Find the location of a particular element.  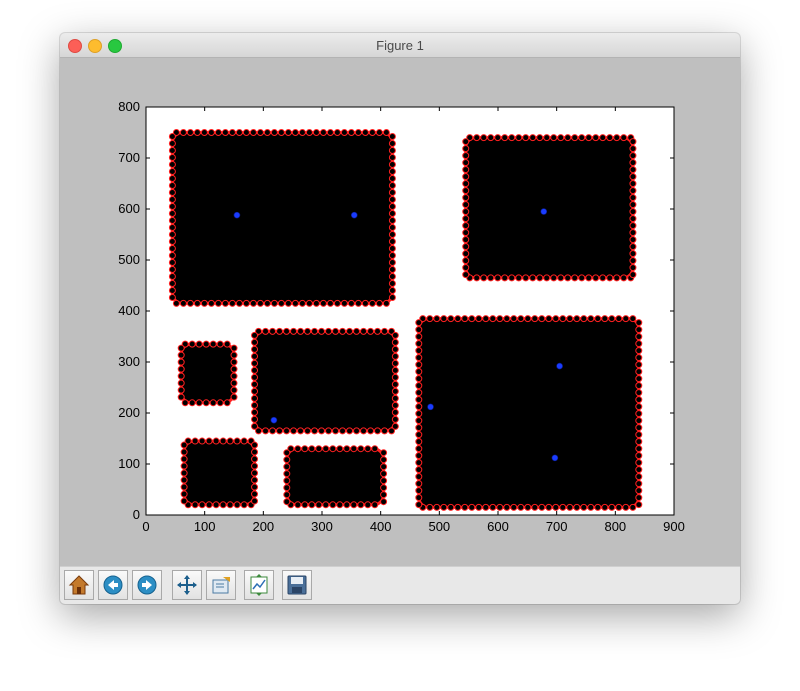

y-tick-label: 600 is located at coordinates (129, 208).